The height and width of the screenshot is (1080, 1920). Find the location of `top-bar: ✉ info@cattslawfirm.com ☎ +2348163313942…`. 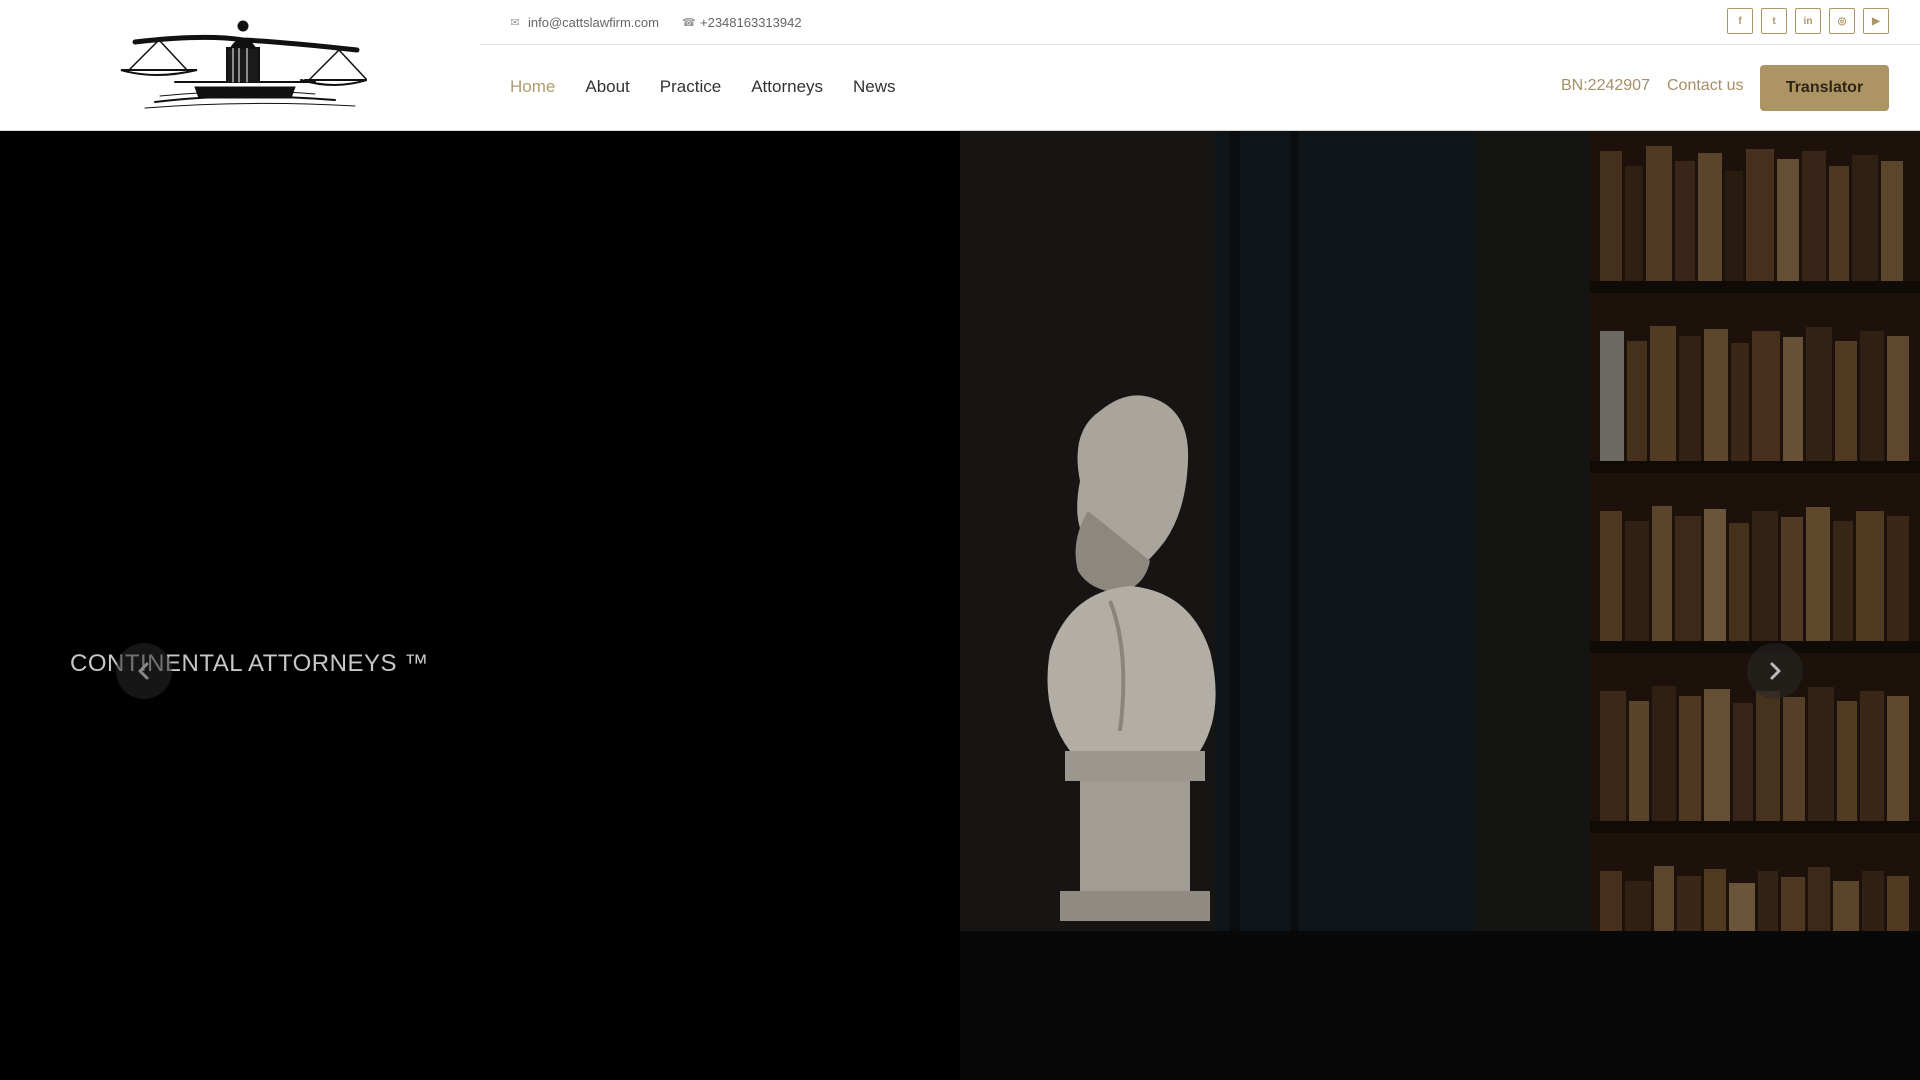

top-bar: ✉ info@cattslawfirm.com ☎ +2348163313942… is located at coordinates (1200, 22).